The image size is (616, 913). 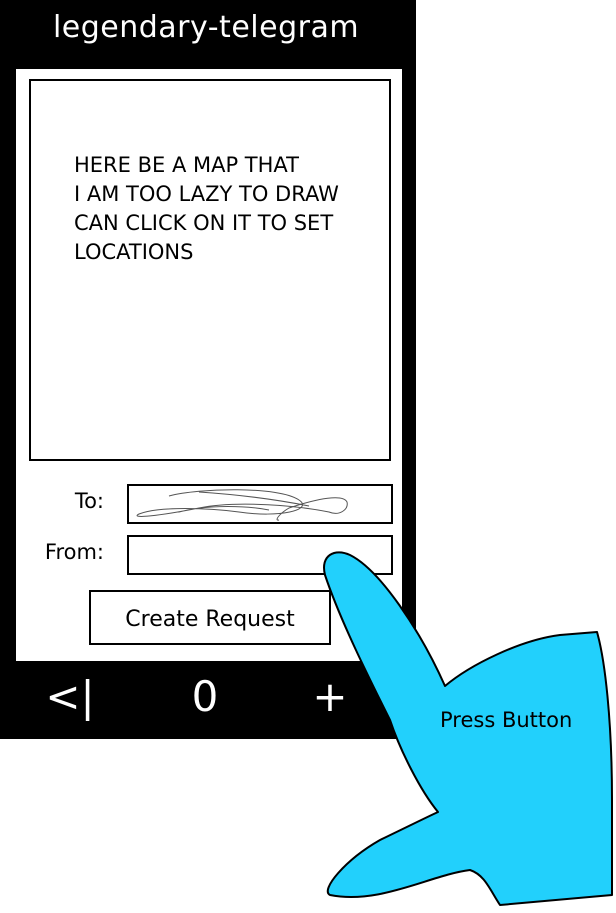 What do you see at coordinates (134, 252) in the screenshot?
I see `map-text-line: LOCATIONS` at bounding box center [134, 252].